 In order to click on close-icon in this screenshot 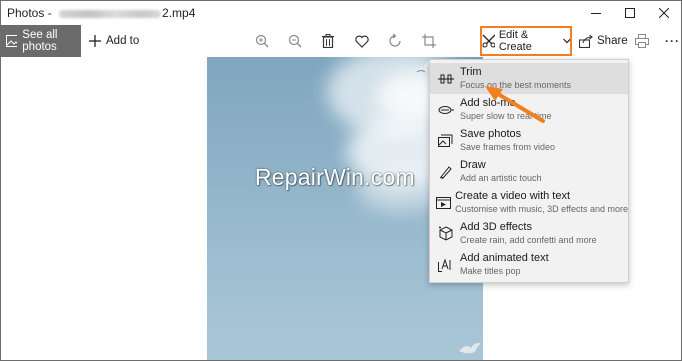, I will do `click(664, 13)`.